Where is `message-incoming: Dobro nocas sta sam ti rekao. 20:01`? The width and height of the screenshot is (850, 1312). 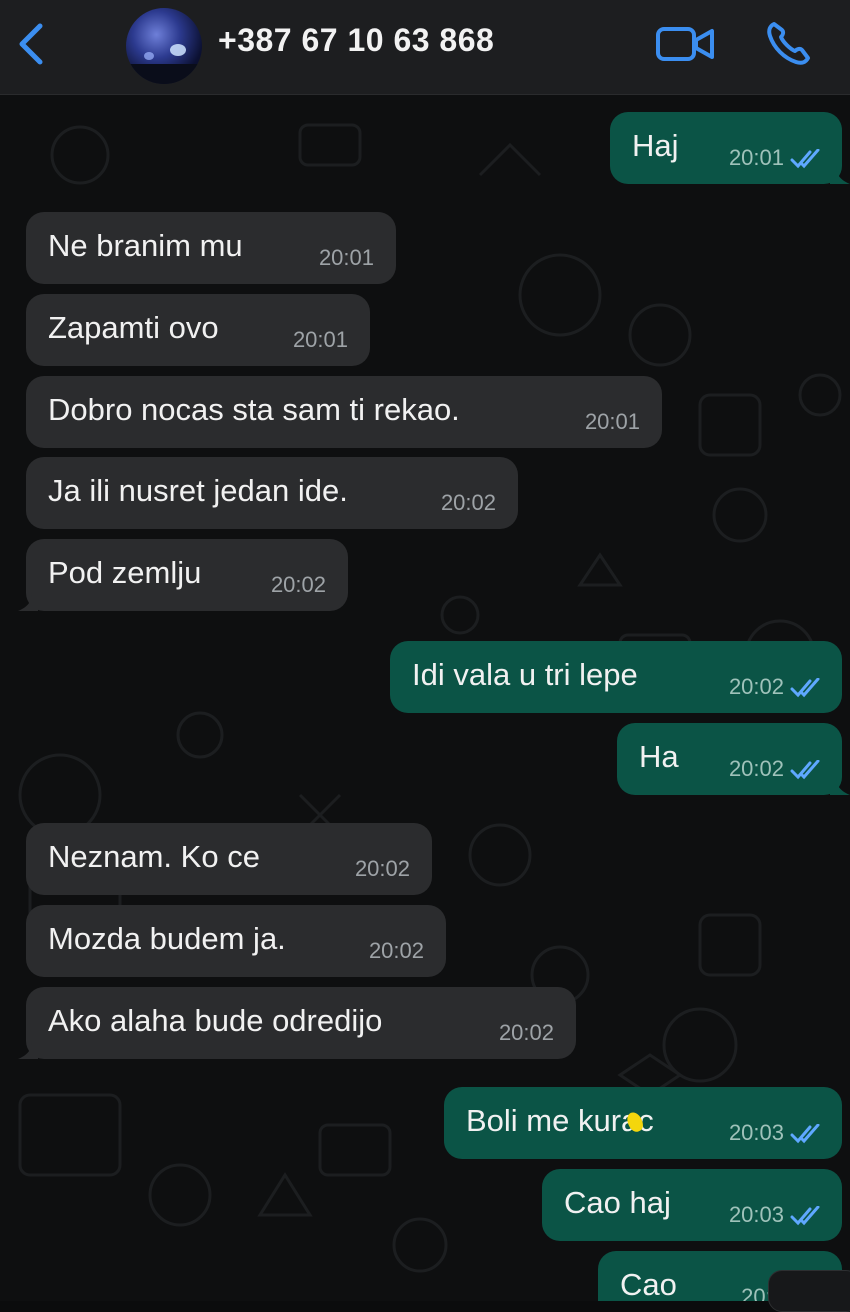 message-incoming: Dobro nocas sta sam ti rekao. 20:01 is located at coordinates (344, 412).